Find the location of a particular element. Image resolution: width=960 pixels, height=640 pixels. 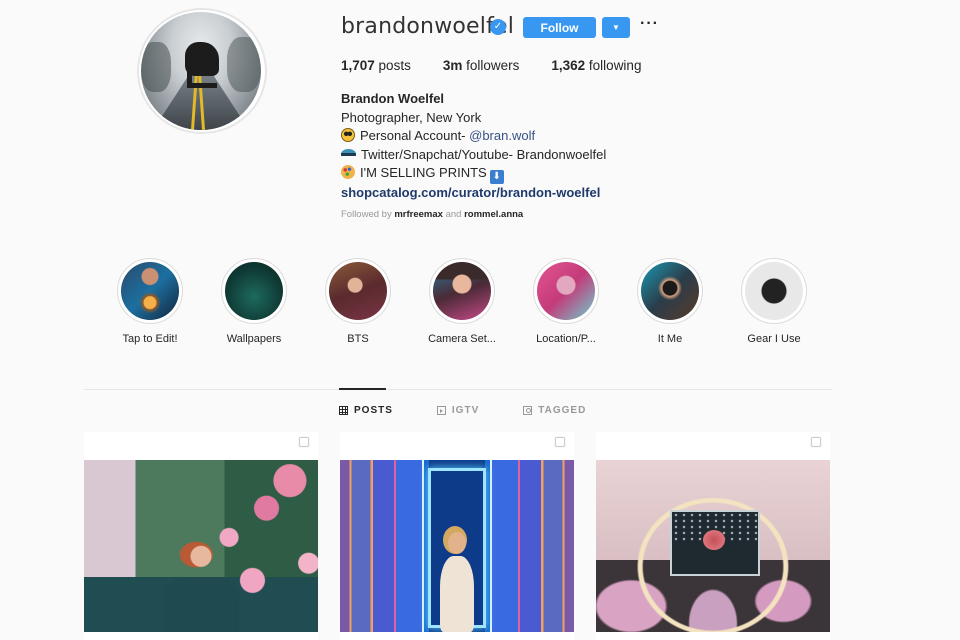

avatar-figure-legs is located at coordinates (202, 80).